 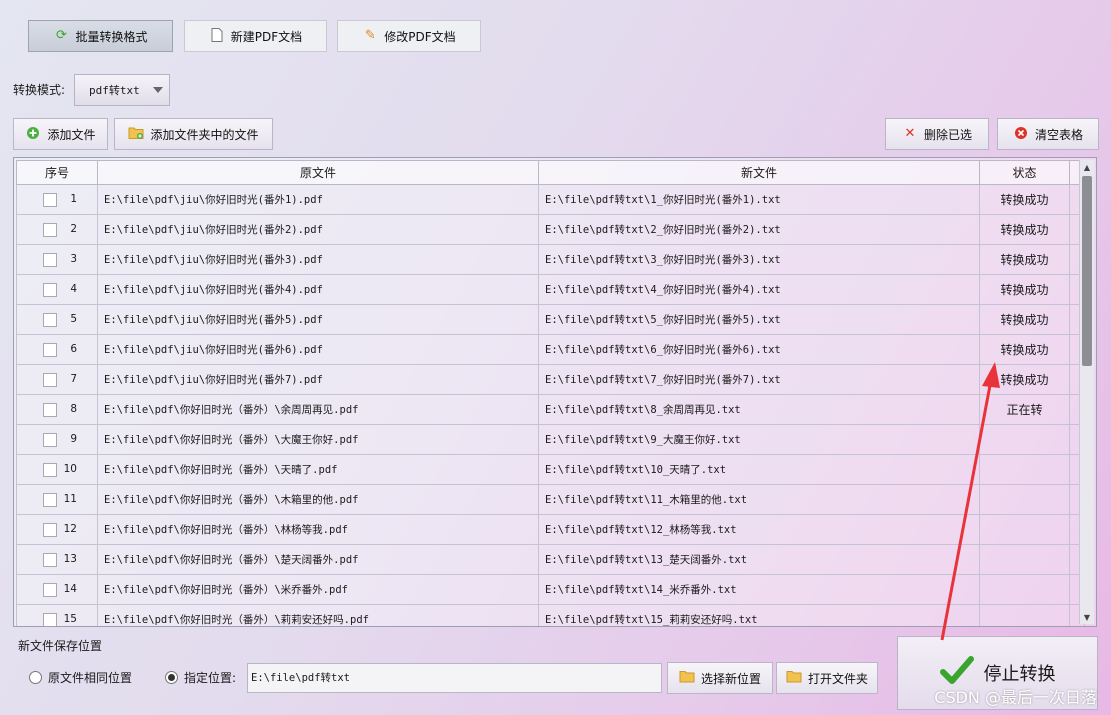 I want to click on target-file-cell: E:\file\pdf转txt\6_你好旧时光(番外6).txt, so click(x=759, y=349).